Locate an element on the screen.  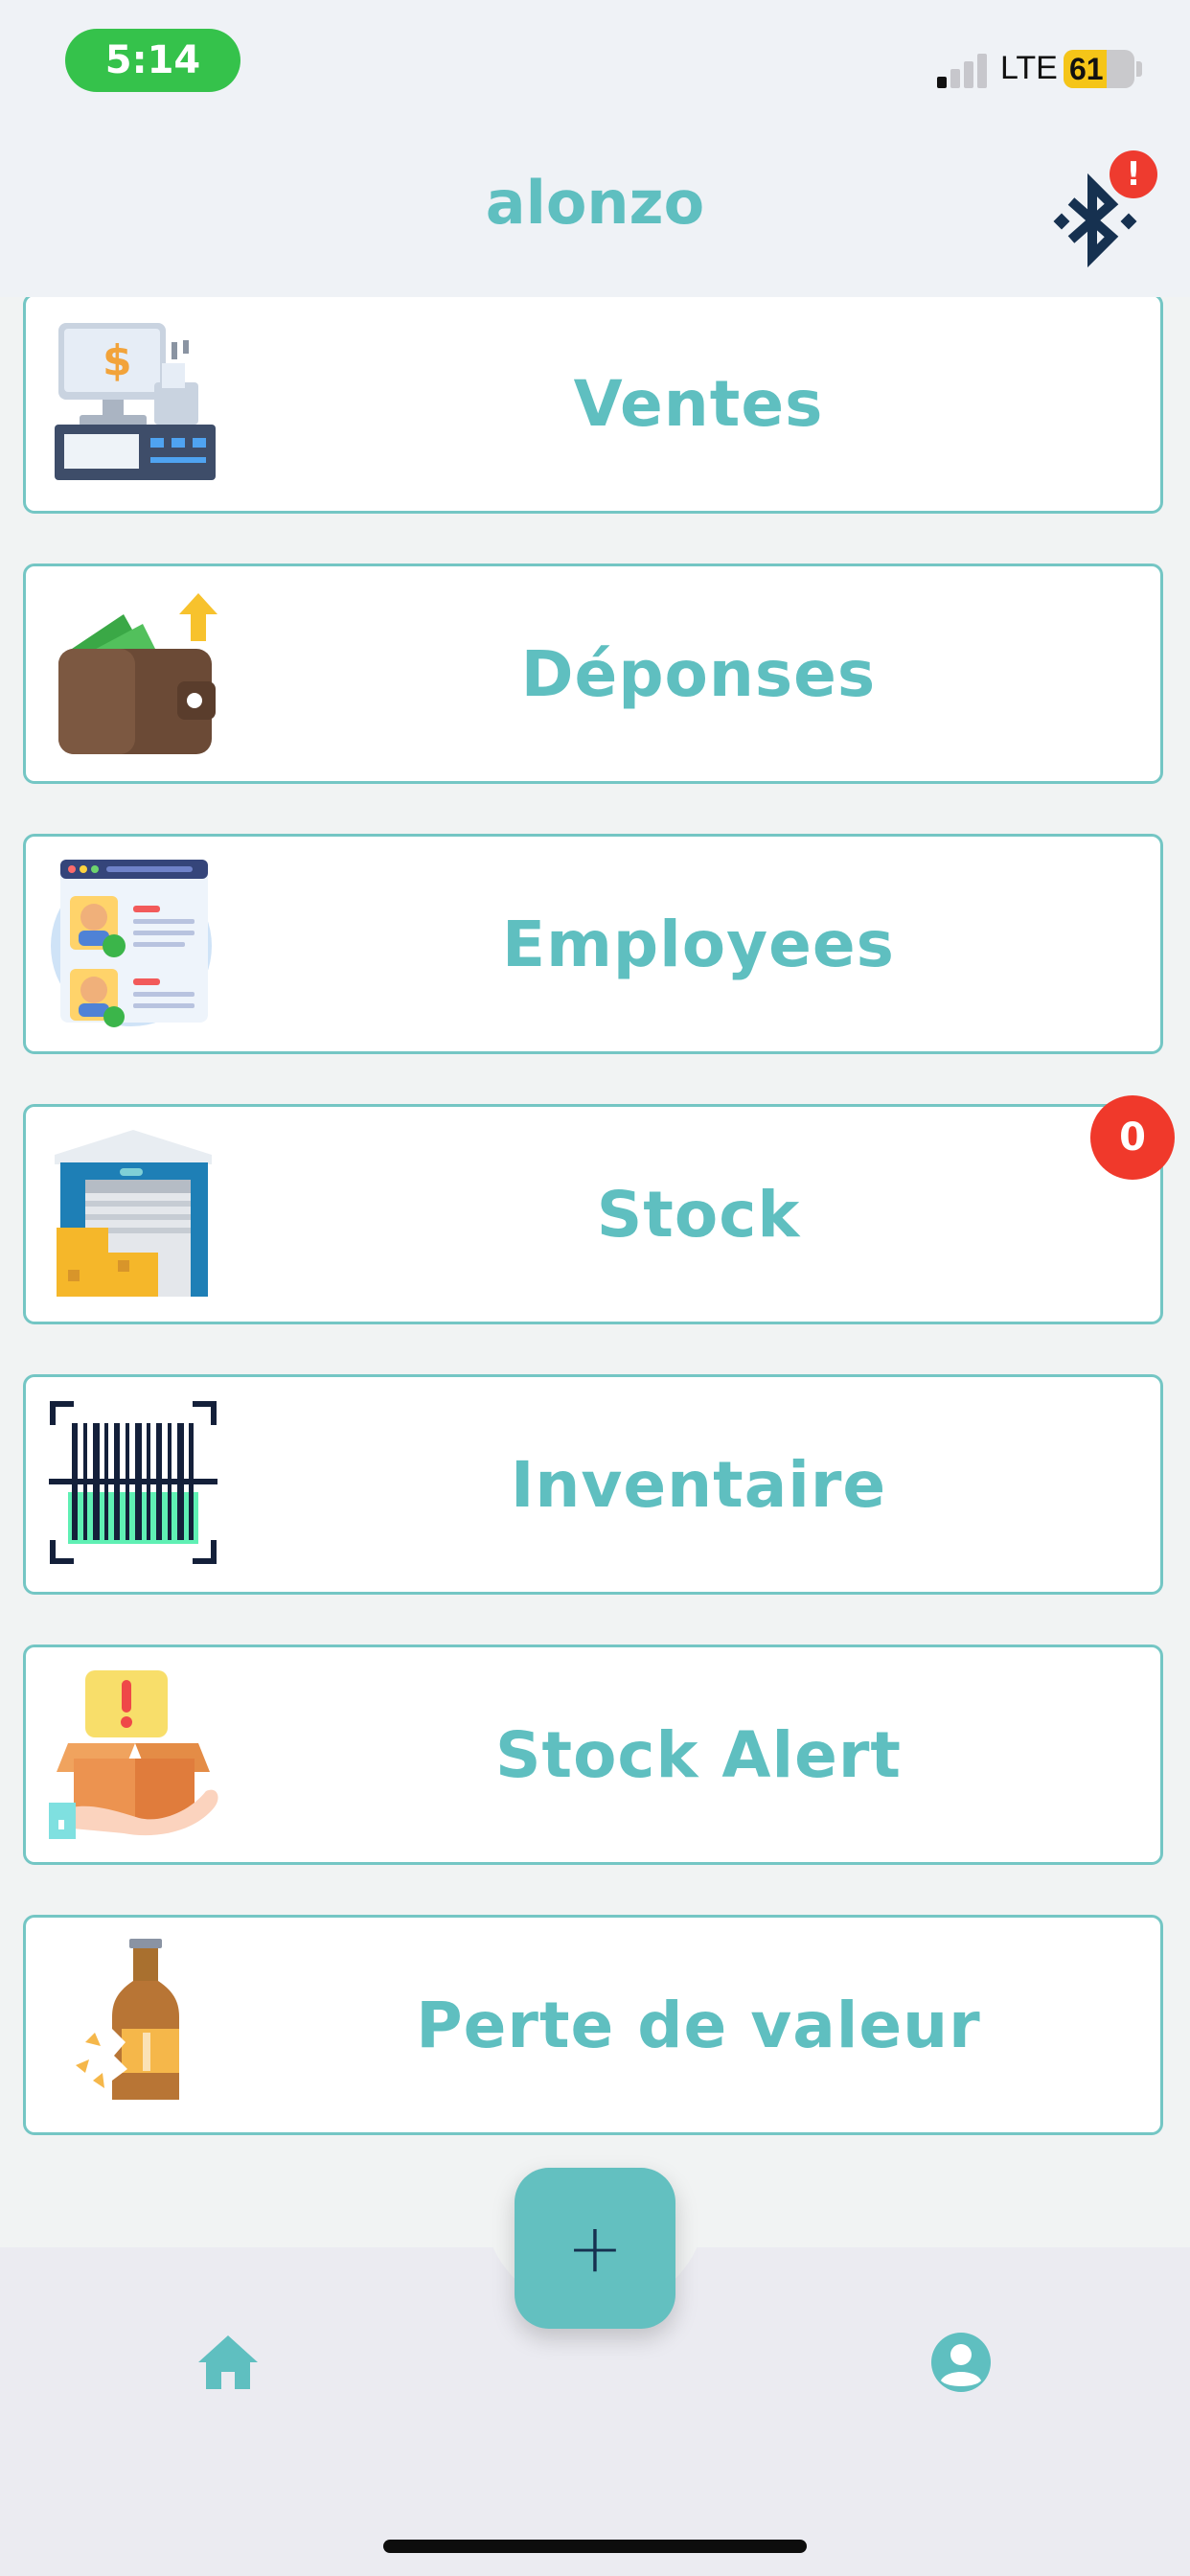
tab-home is located at coordinates (228, 2363).